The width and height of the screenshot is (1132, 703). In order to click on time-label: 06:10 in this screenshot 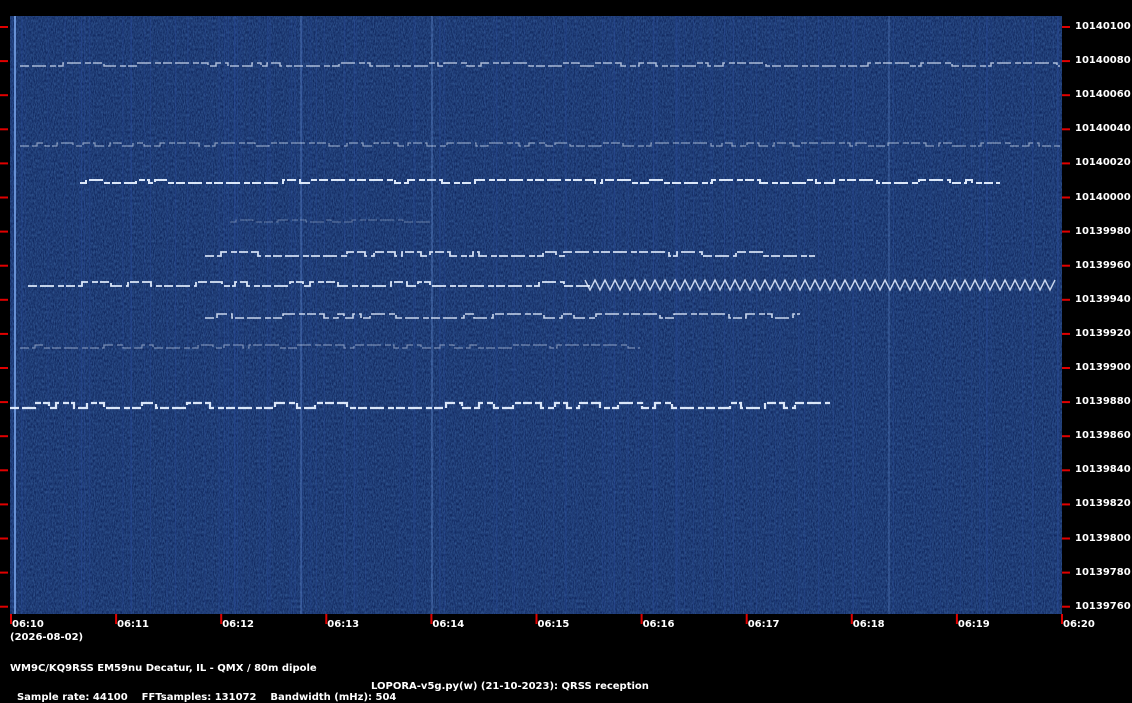, I will do `click(28, 624)`.